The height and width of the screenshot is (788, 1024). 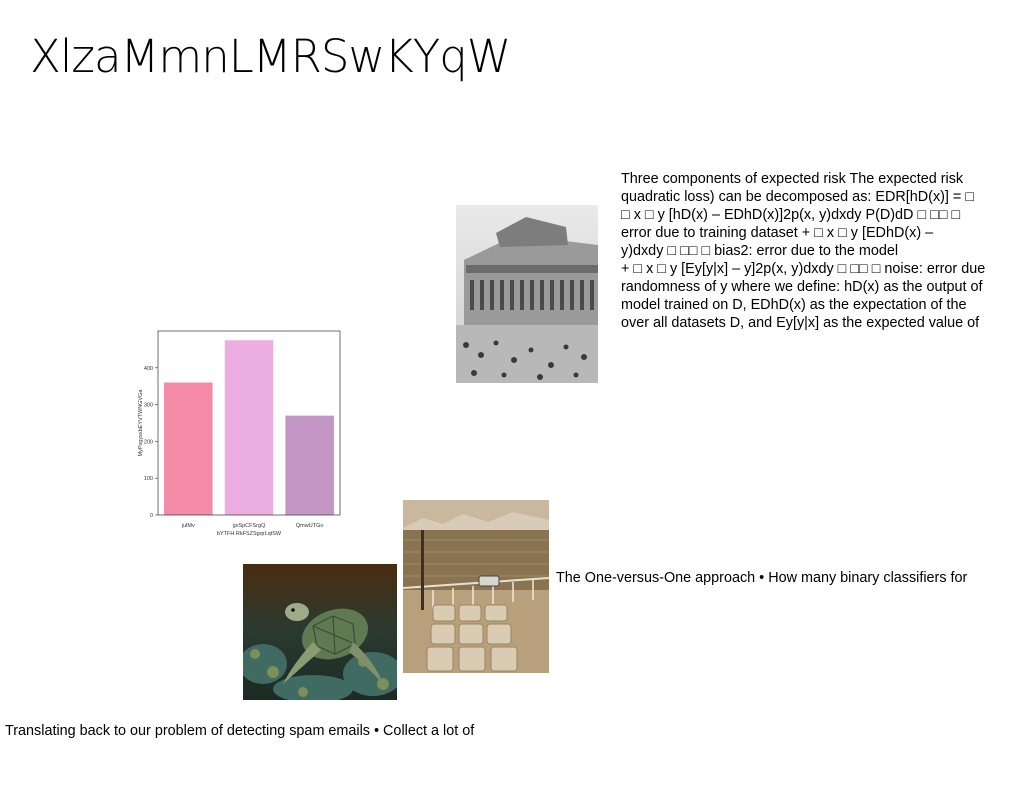 I want to click on y-tick-label: 0, so click(x=151, y=516).